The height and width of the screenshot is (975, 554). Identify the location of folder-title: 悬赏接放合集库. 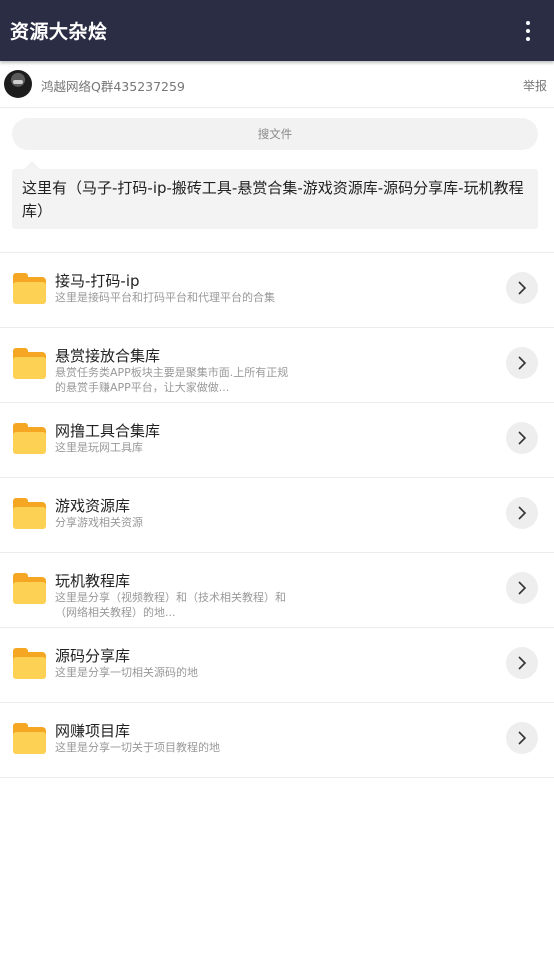
(108, 356).